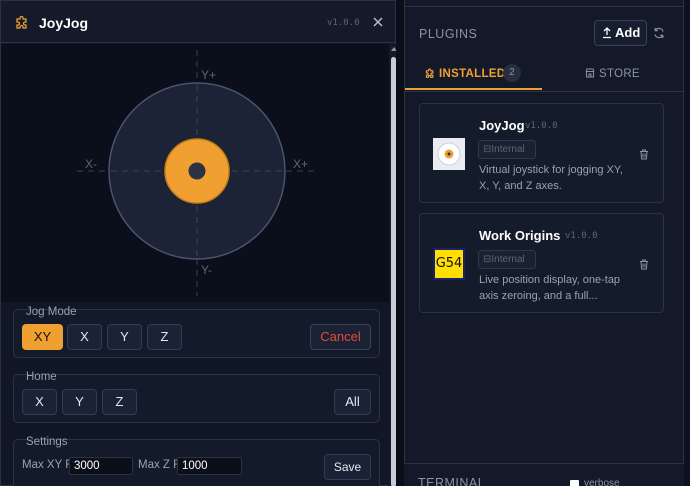 This screenshot has width=690, height=486. I want to click on window-header: JoyJog v1.0.0, so click(198, 22).